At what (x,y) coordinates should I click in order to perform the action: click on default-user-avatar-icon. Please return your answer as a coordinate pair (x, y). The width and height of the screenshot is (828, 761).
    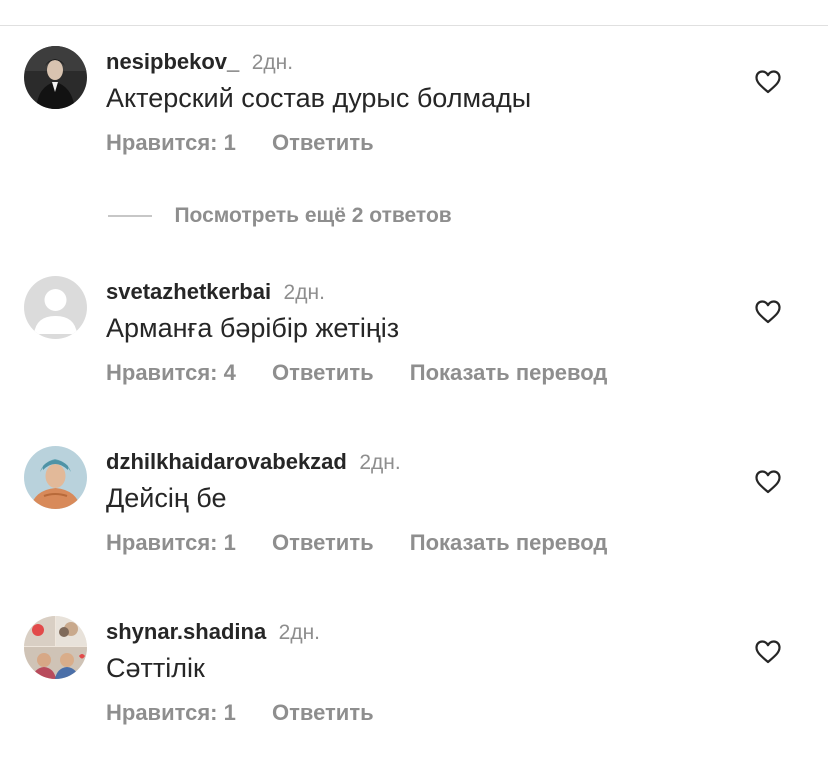
    Looking at the image, I should click on (55, 307).